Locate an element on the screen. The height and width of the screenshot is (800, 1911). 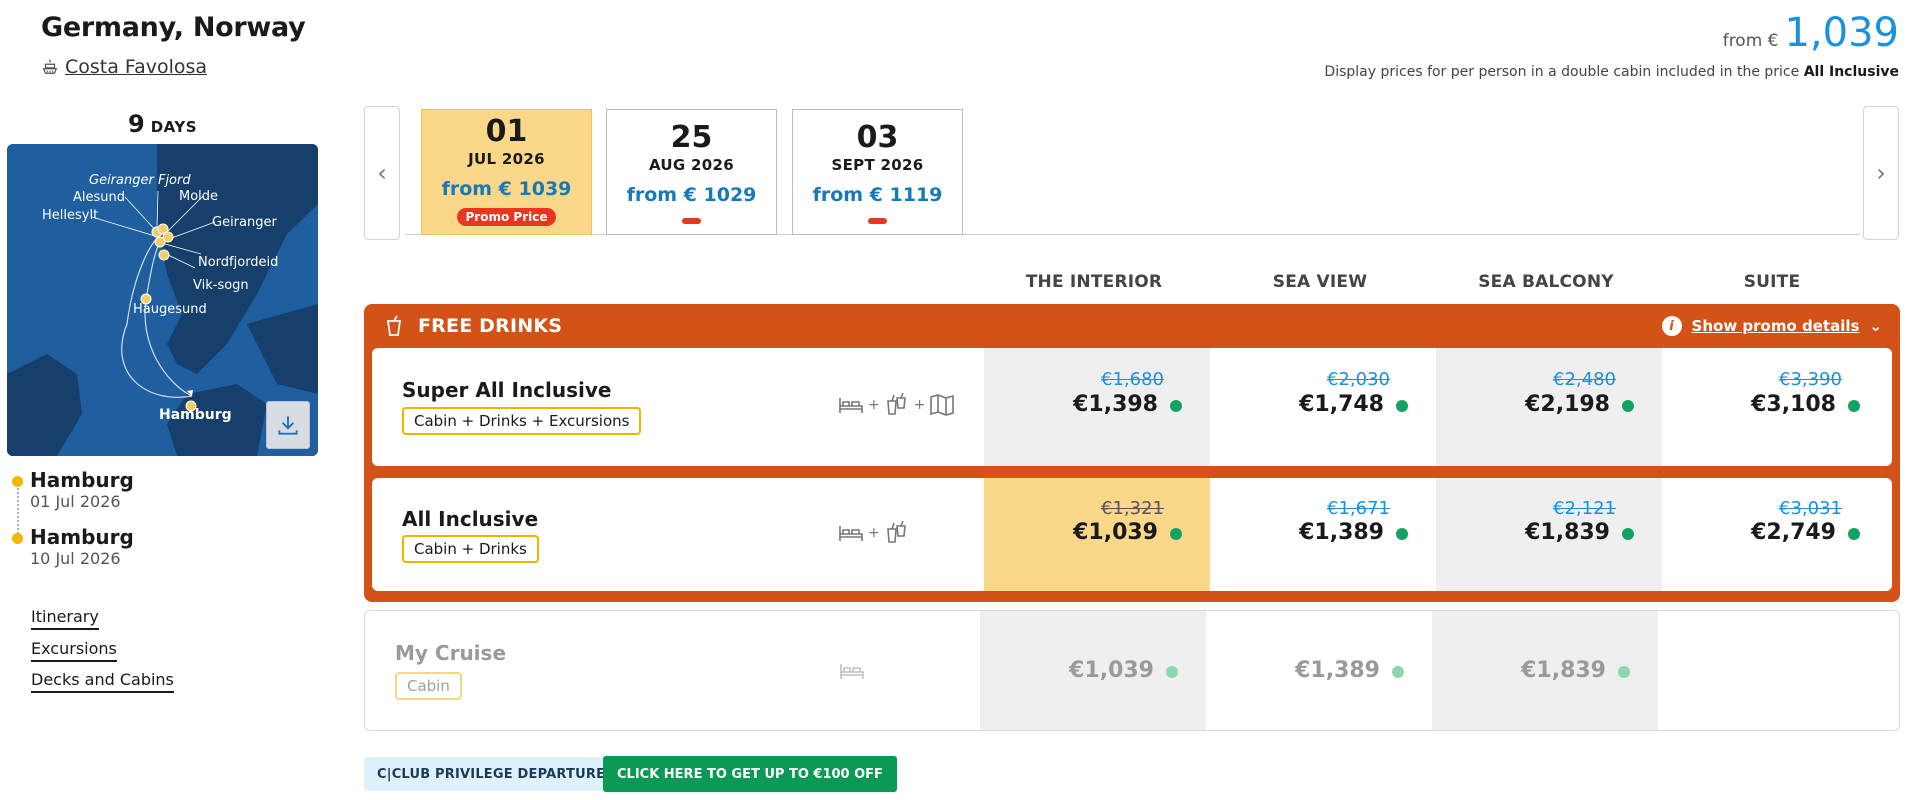
discount-cta-button: CLICK HERE TO GET UP TO €100 OFF is located at coordinates (750, 774).